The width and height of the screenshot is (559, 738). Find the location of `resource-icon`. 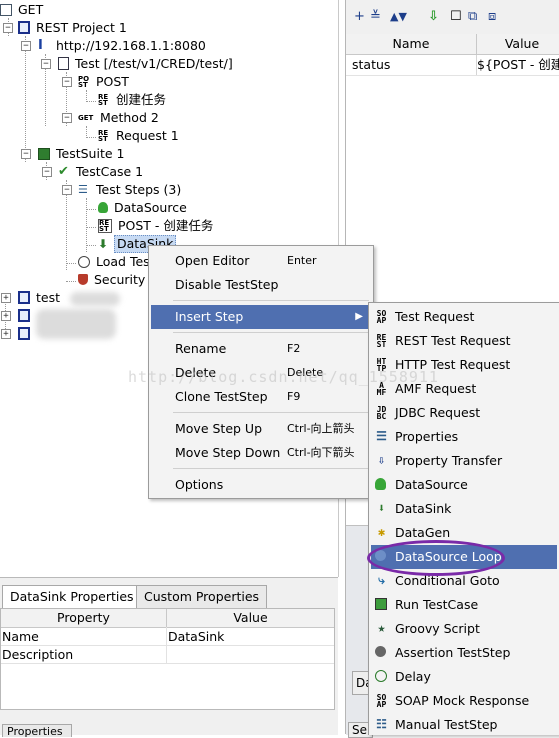

resource-icon is located at coordinates (63, 63).